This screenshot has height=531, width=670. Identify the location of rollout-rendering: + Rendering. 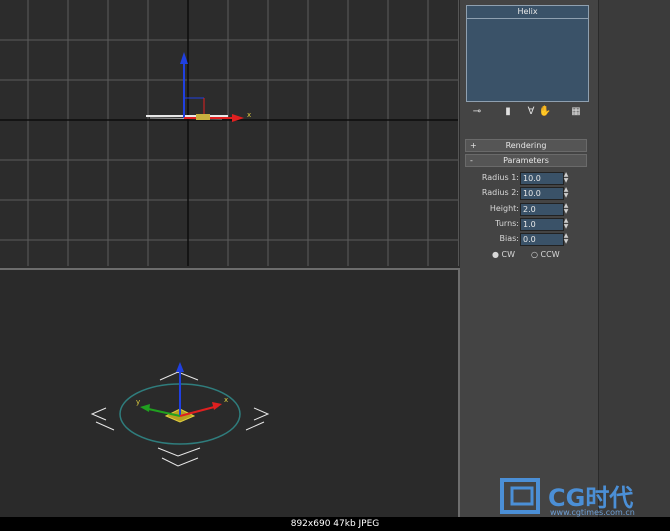
(526, 145).